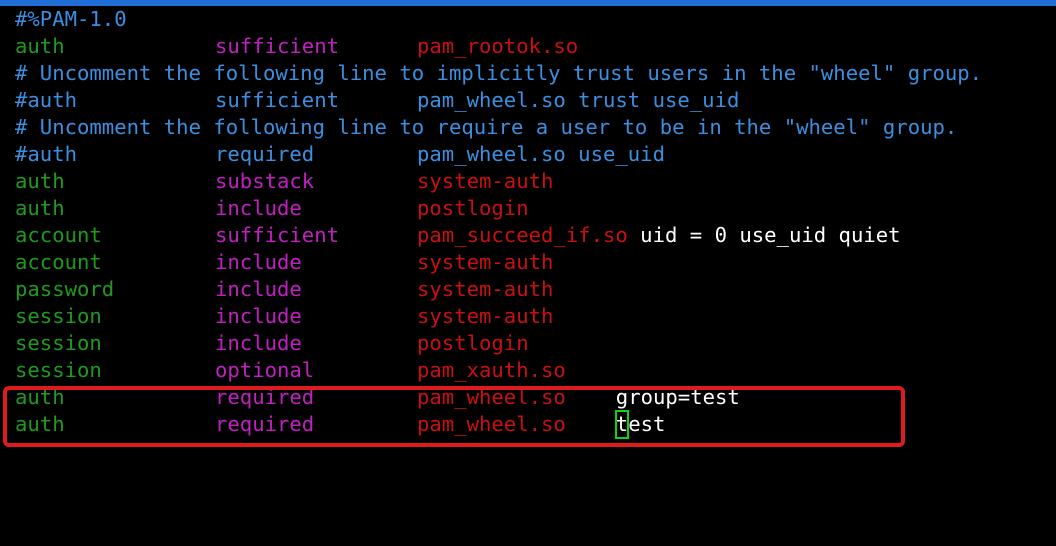  Describe the element at coordinates (265, 370) in the screenshot. I see `pam-control: optional` at that location.